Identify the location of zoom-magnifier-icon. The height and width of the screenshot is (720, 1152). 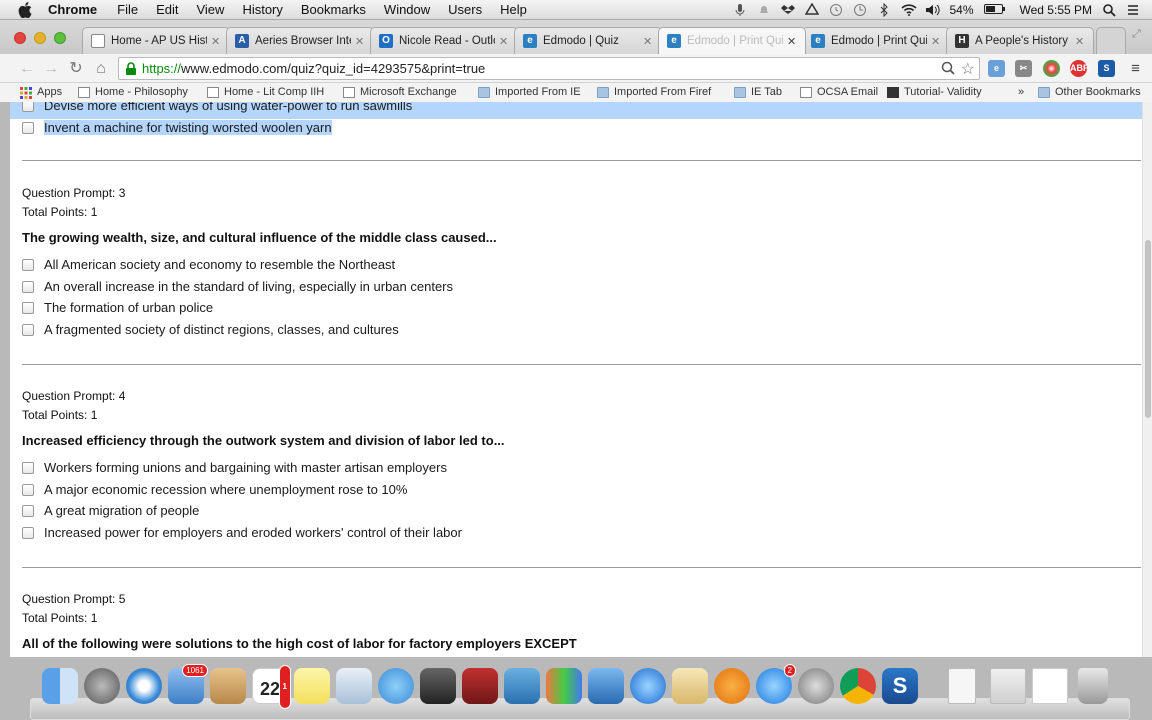
(948, 69).